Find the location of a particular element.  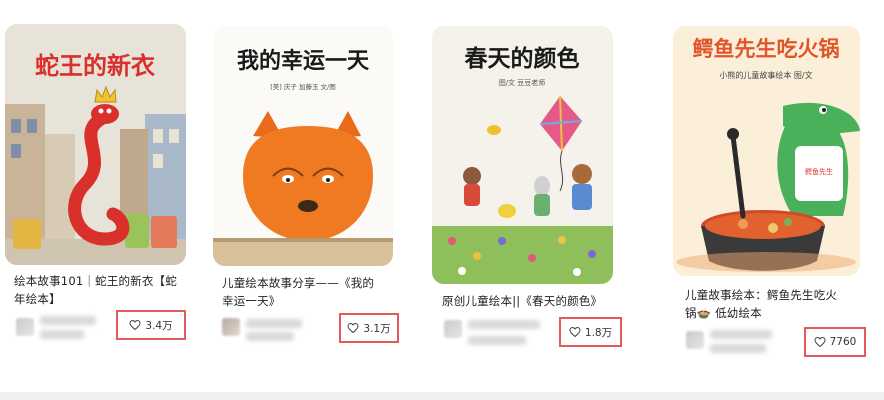

like-count-box: 7760 is located at coordinates (835, 342).